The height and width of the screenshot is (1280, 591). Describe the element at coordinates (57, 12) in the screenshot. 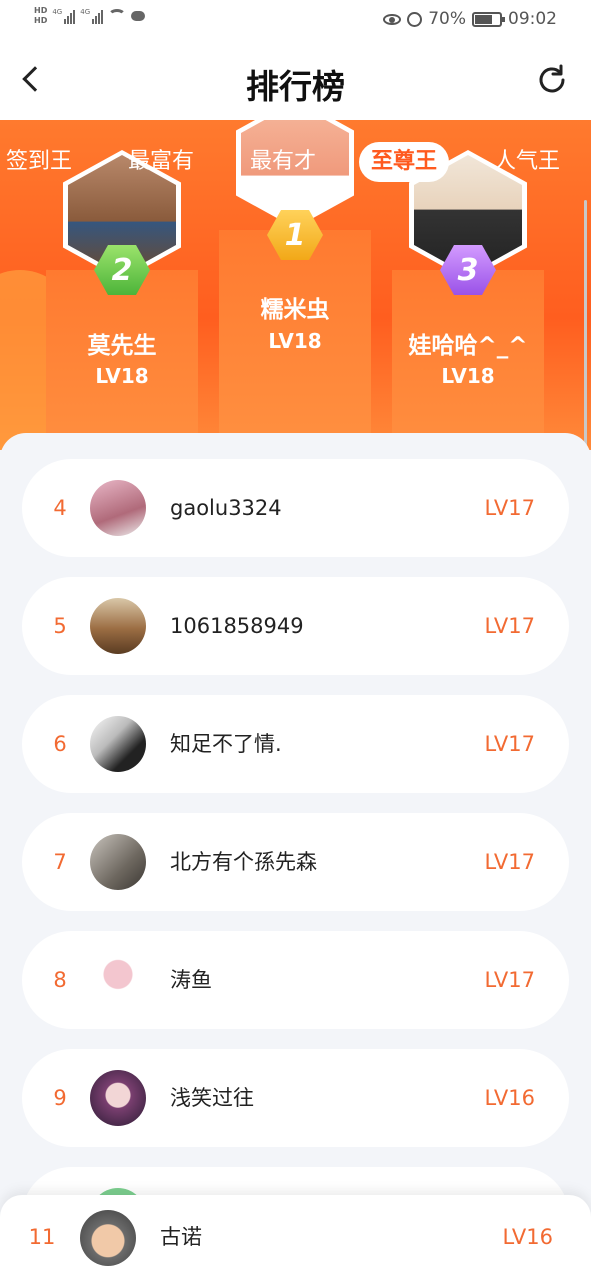

I see `network-label-1: 4G` at that location.